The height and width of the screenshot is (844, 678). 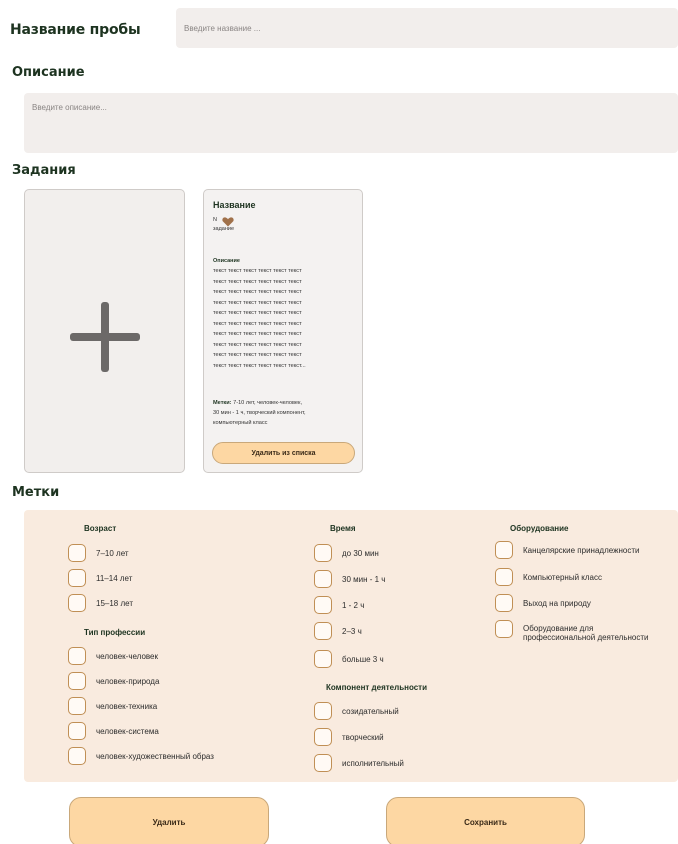 What do you see at coordinates (48, 72) in the screenshot?
I see `description-label: Описание` at bounding box center [48, 72].